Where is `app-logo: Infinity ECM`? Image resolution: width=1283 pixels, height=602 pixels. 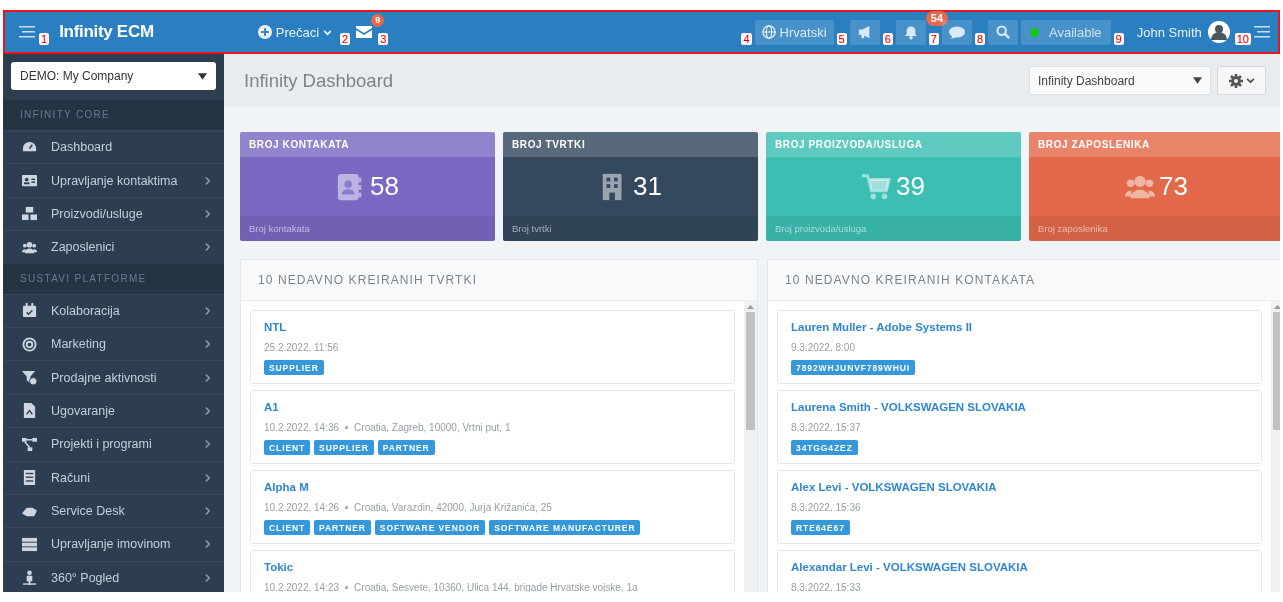
app-logo: Infinity ECM is located at coordinates (106, 32).